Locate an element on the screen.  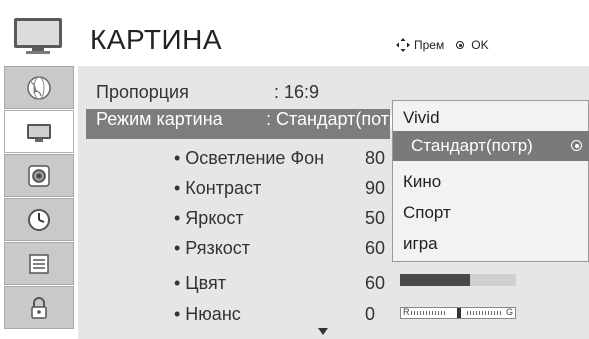
sidebar-item-channels is located at coordinates (39, 87).